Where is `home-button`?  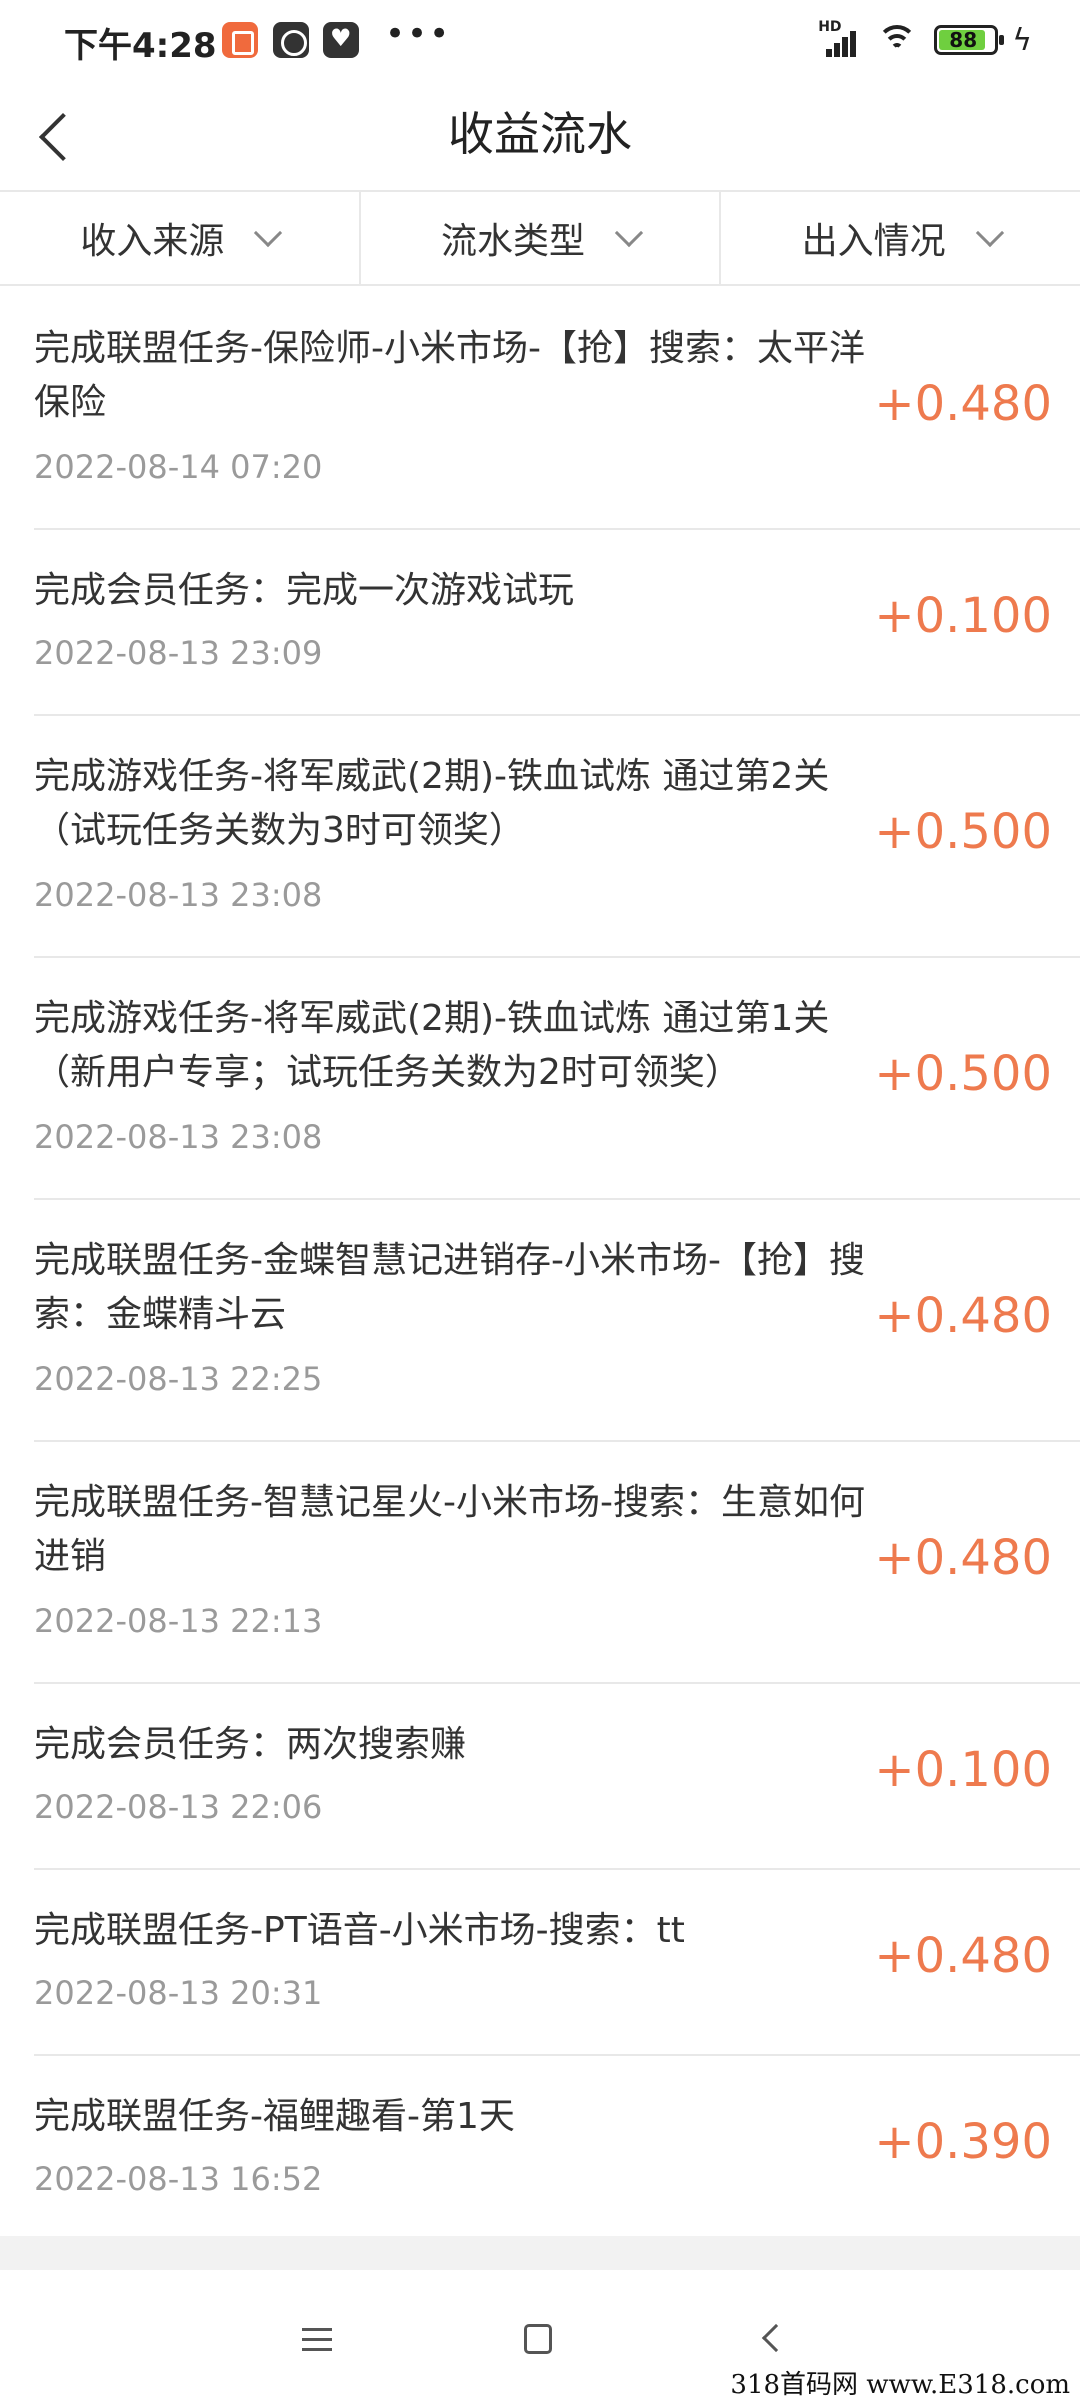 home-button is located at coordinates (538, 2340).